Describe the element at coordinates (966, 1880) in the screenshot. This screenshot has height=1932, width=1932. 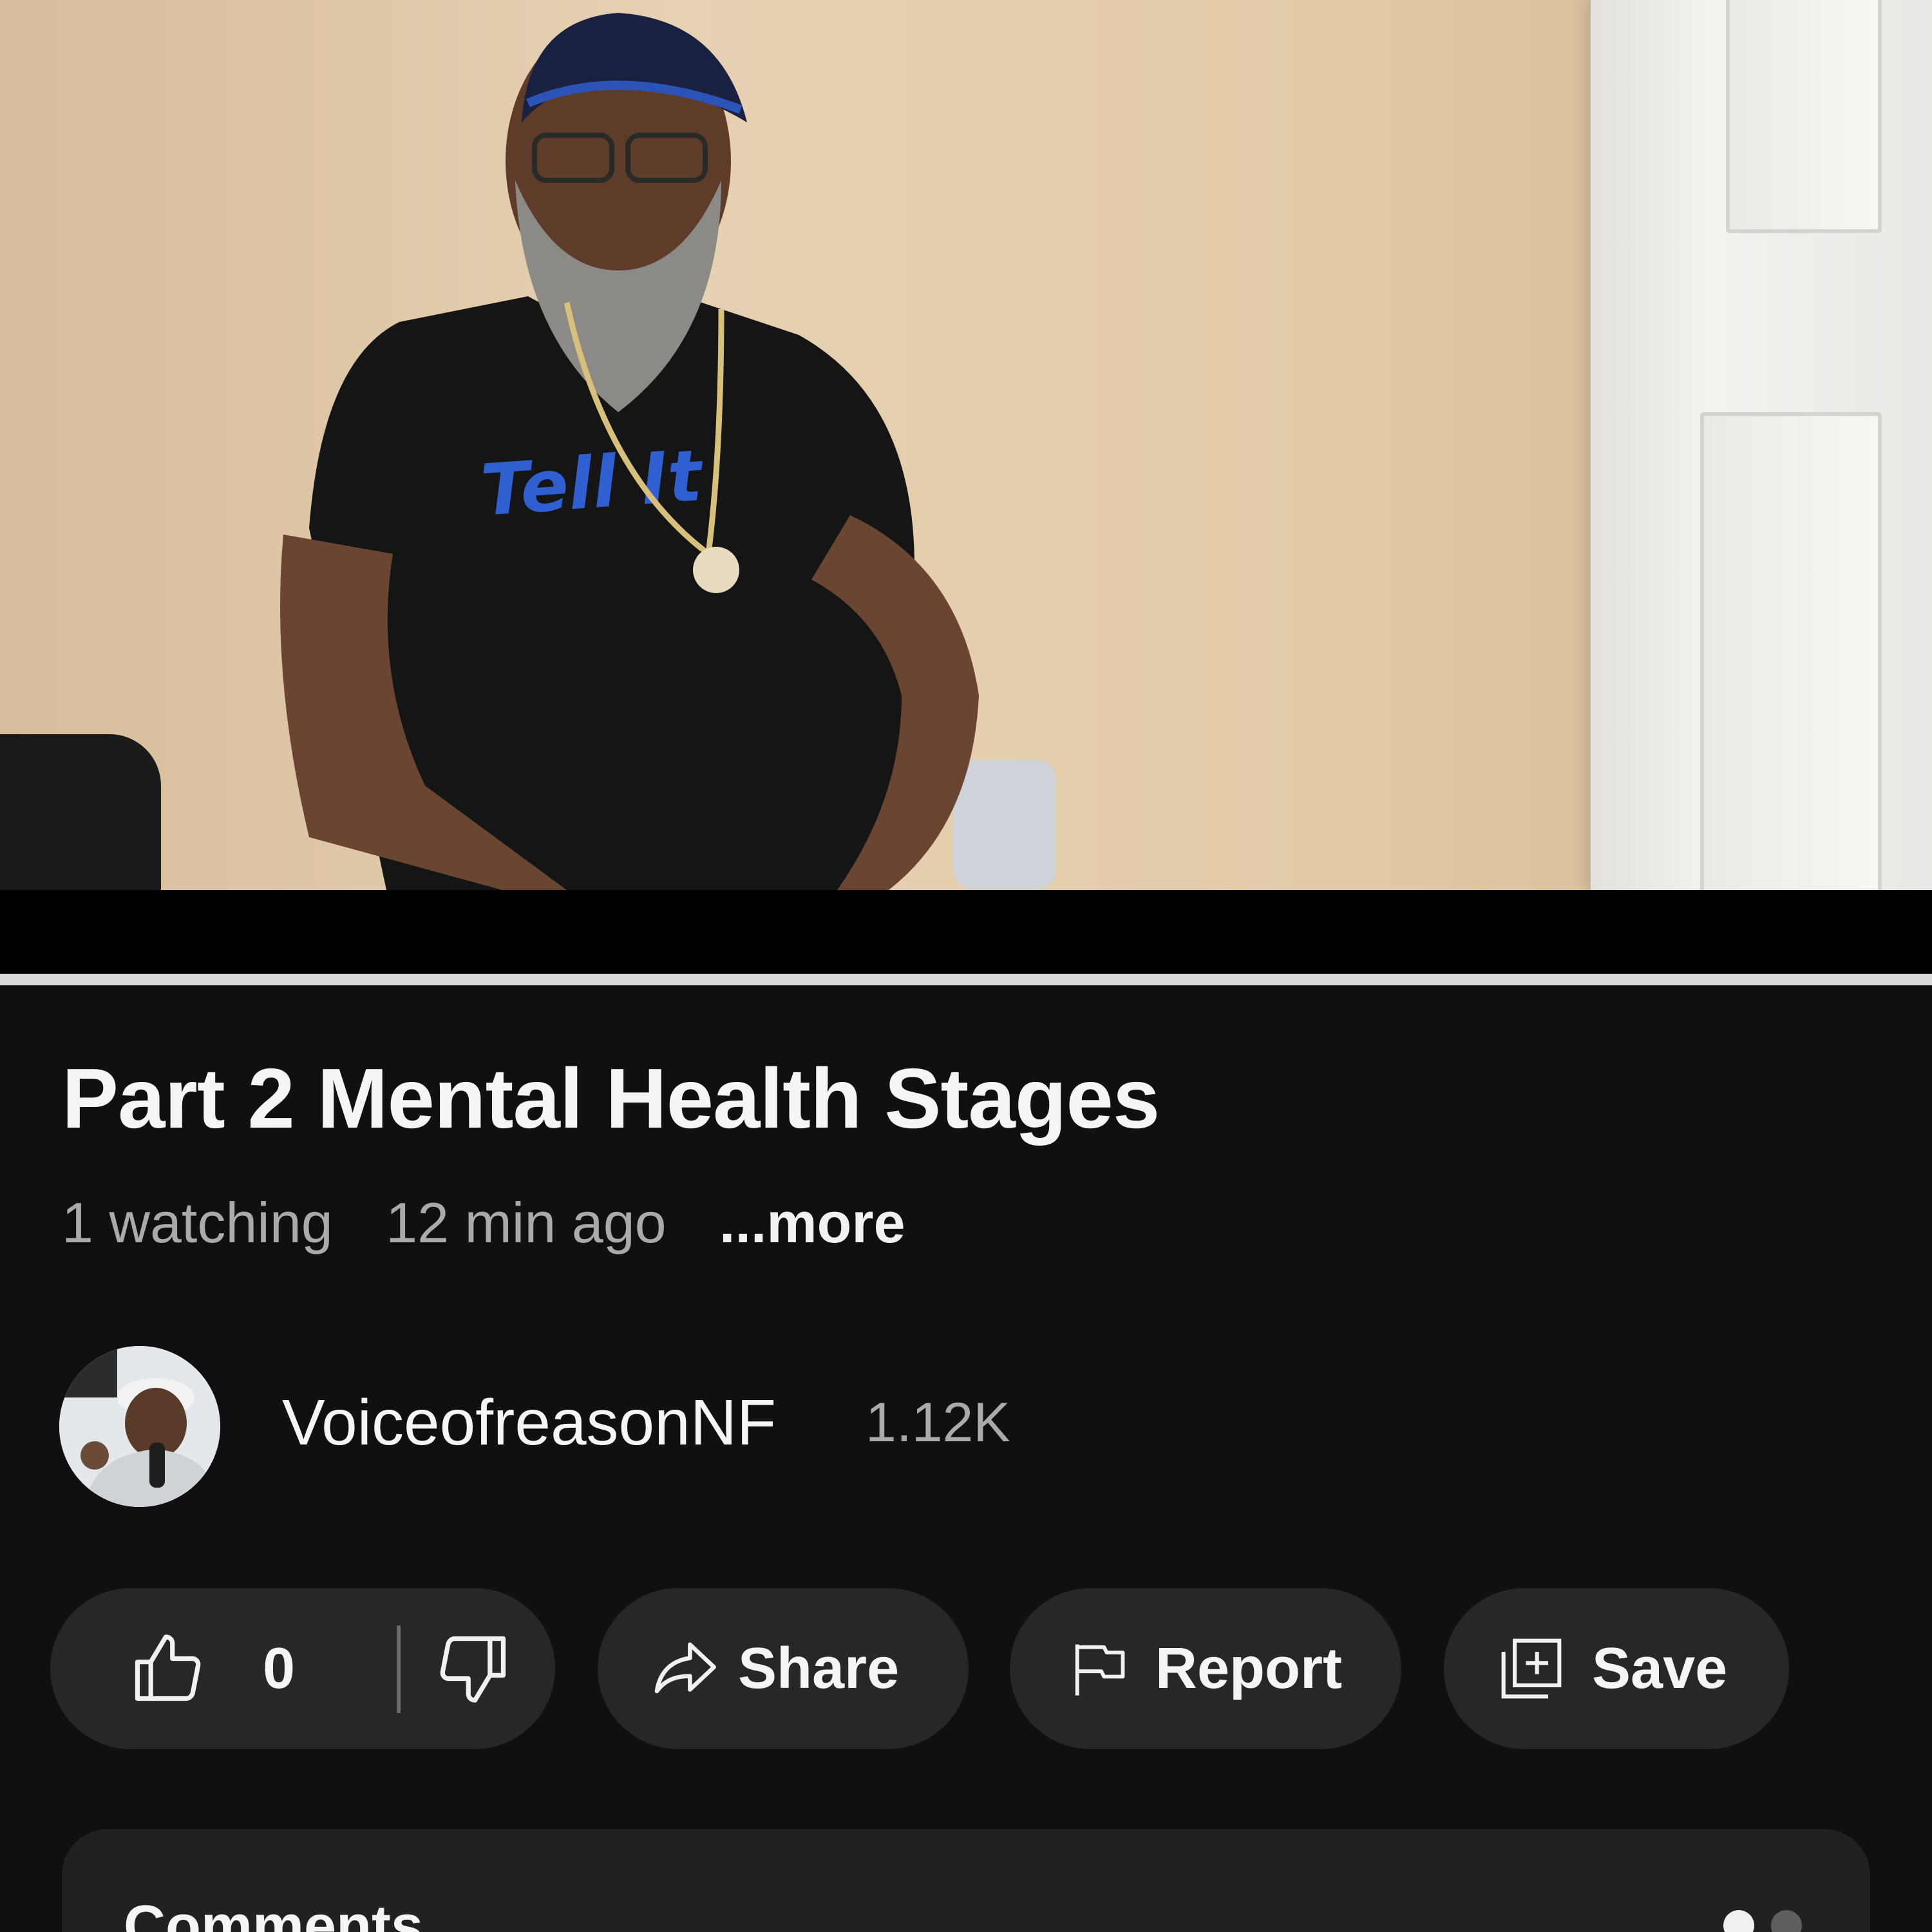
I see `comments-panel: Comments` at that location.